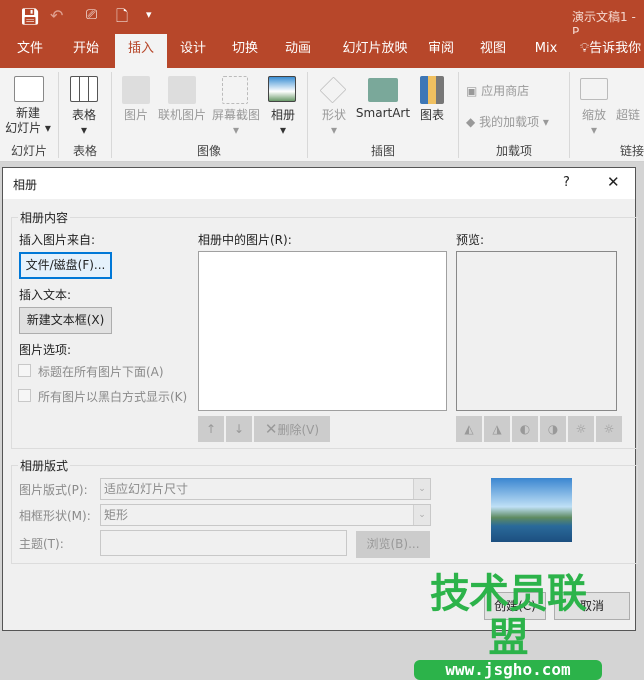 The height and width of the screenshot is (680, 644). I want to click on pictures-in-album-label: 相册中的图片(R):, so click(245, 240).